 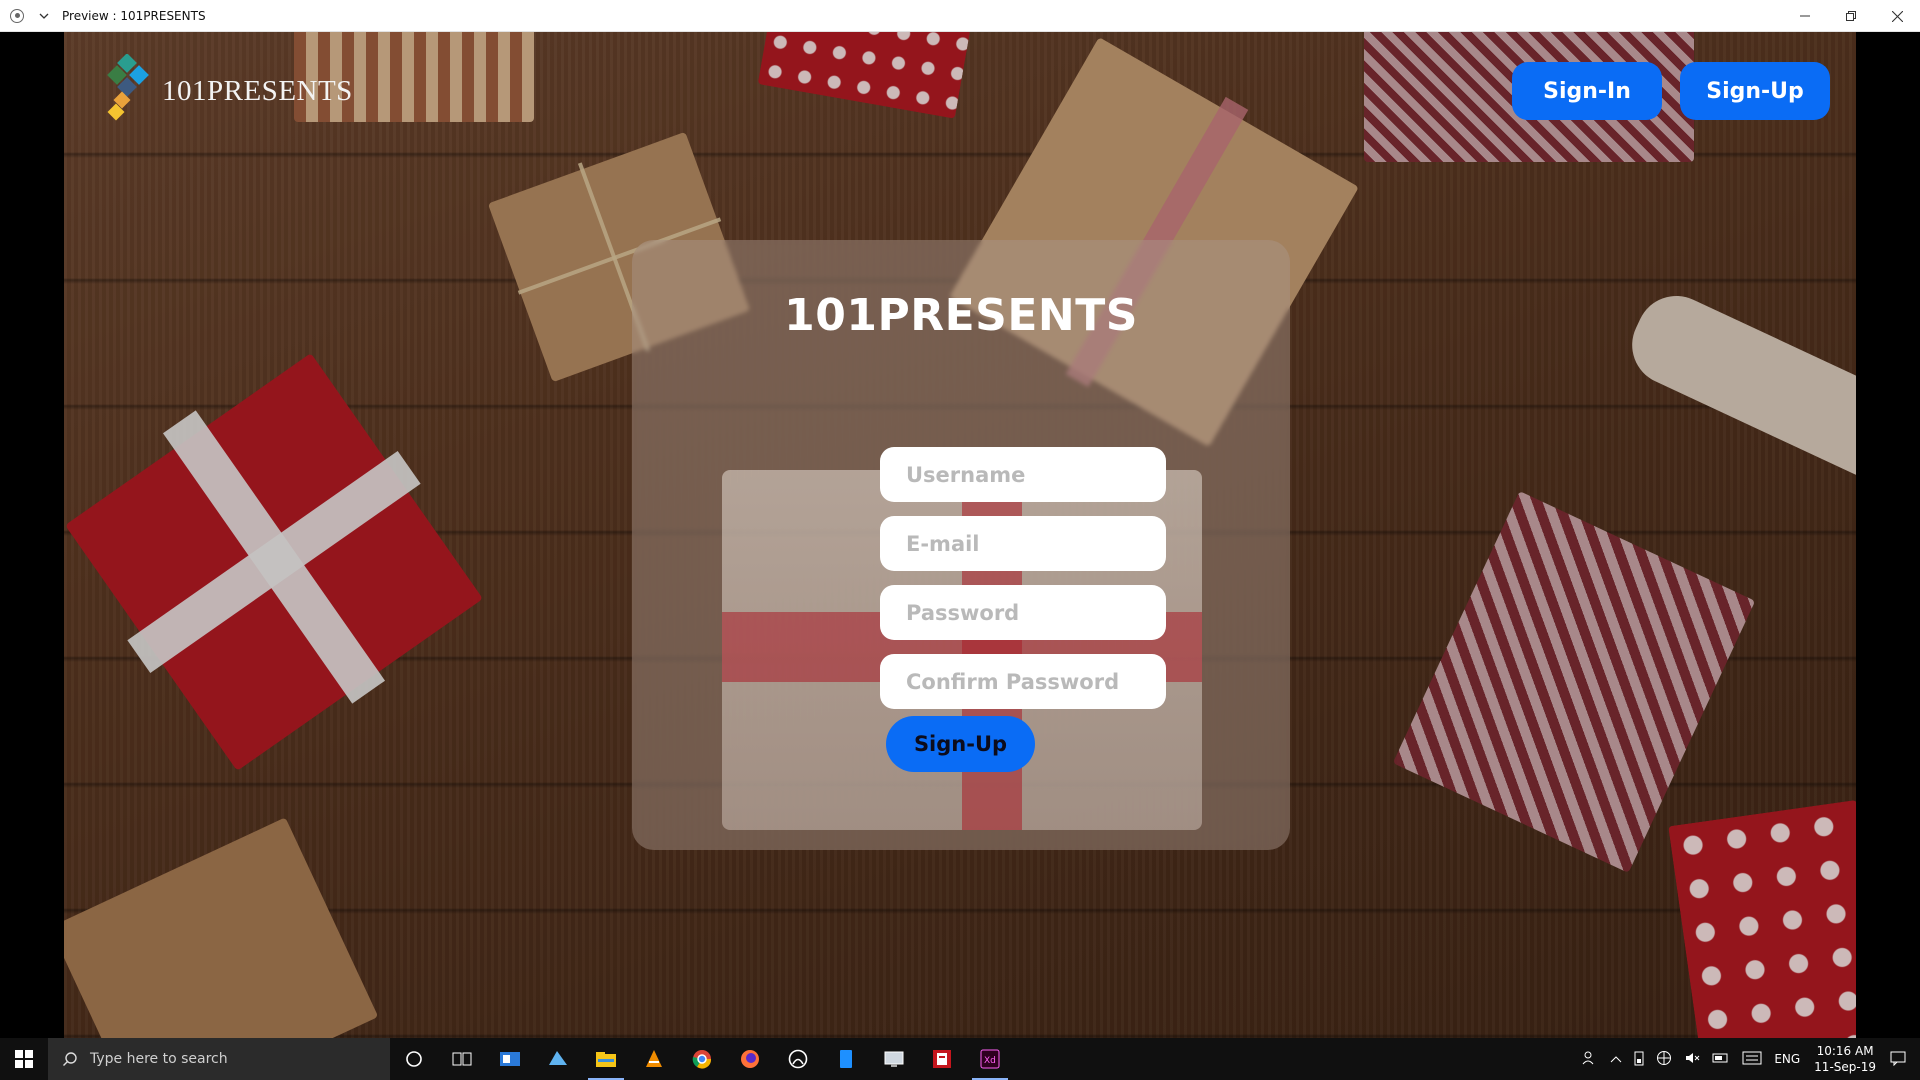 I want to click on signup-nav-button: Sign-Up, so click(x=1755, y=91).